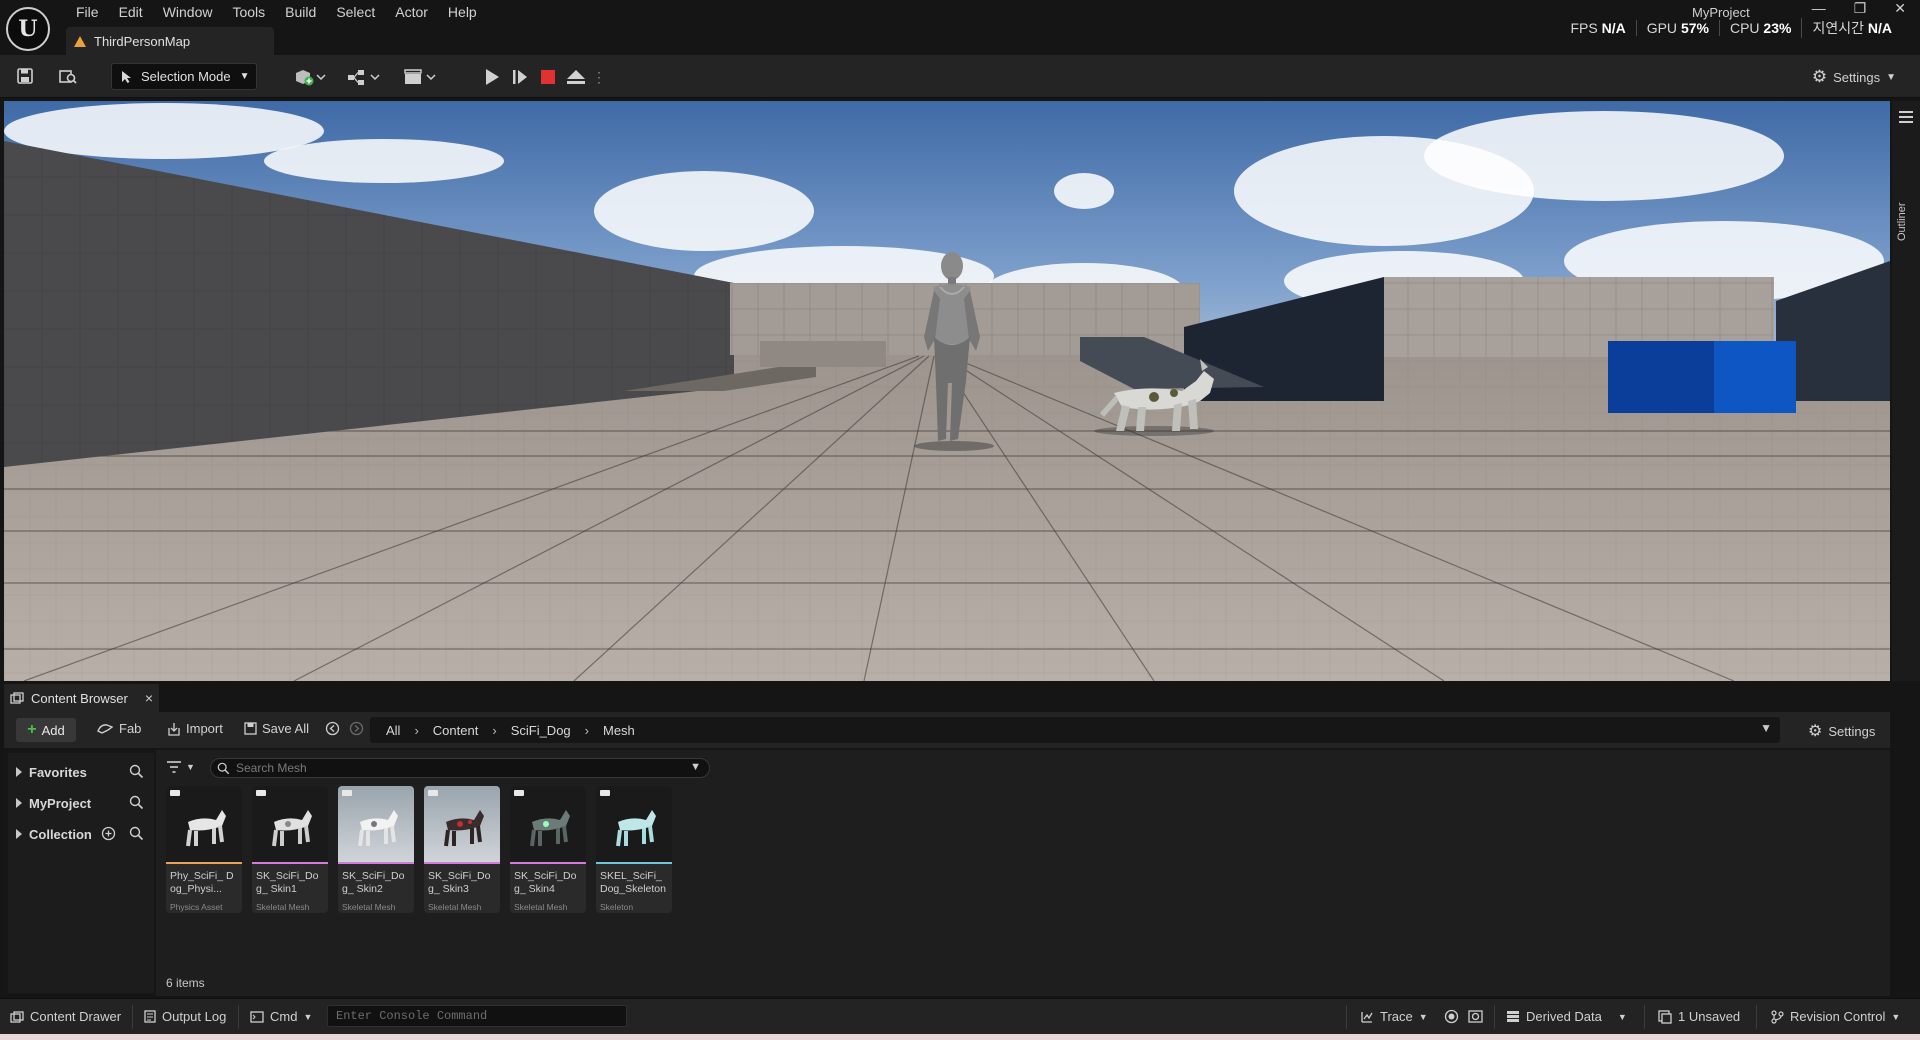  What do you see at coordinates (464, 828) in the screenshot?
I see `dog-thumbnail-icon` at bounding box center [464, 828].